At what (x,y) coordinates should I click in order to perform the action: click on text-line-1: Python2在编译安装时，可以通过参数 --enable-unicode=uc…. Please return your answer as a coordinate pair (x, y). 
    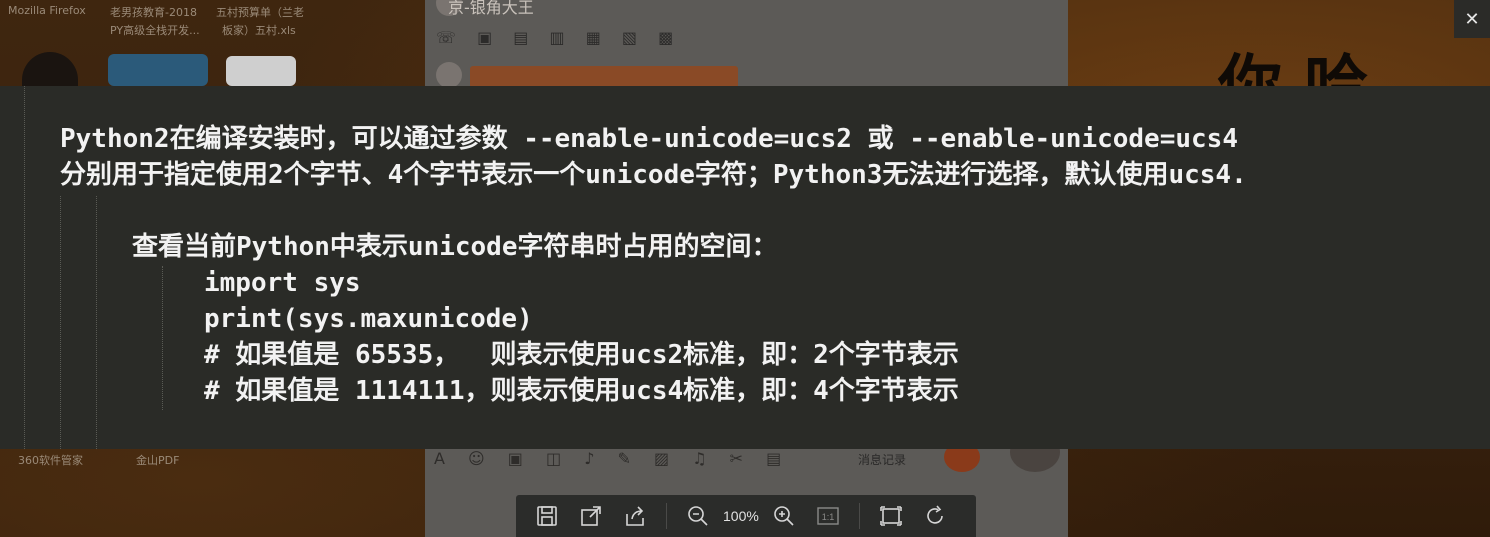
    Looking at the image, I should click on (649, 139).